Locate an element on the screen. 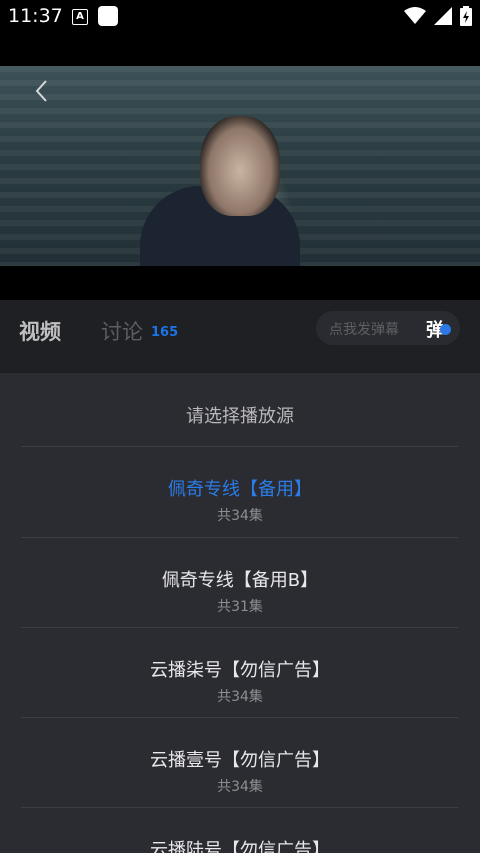 This screenshot has width=480, height=853. video-figure-head is located at coordinates (240, 166).